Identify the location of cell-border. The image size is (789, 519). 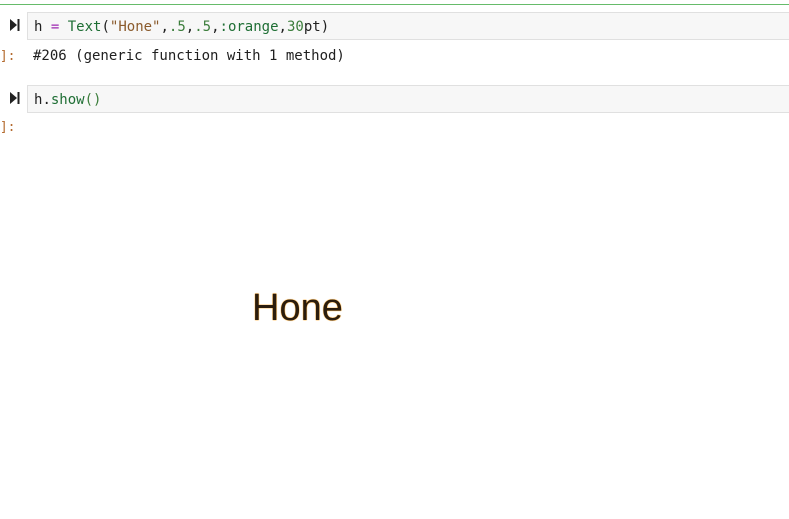
(394, 4).